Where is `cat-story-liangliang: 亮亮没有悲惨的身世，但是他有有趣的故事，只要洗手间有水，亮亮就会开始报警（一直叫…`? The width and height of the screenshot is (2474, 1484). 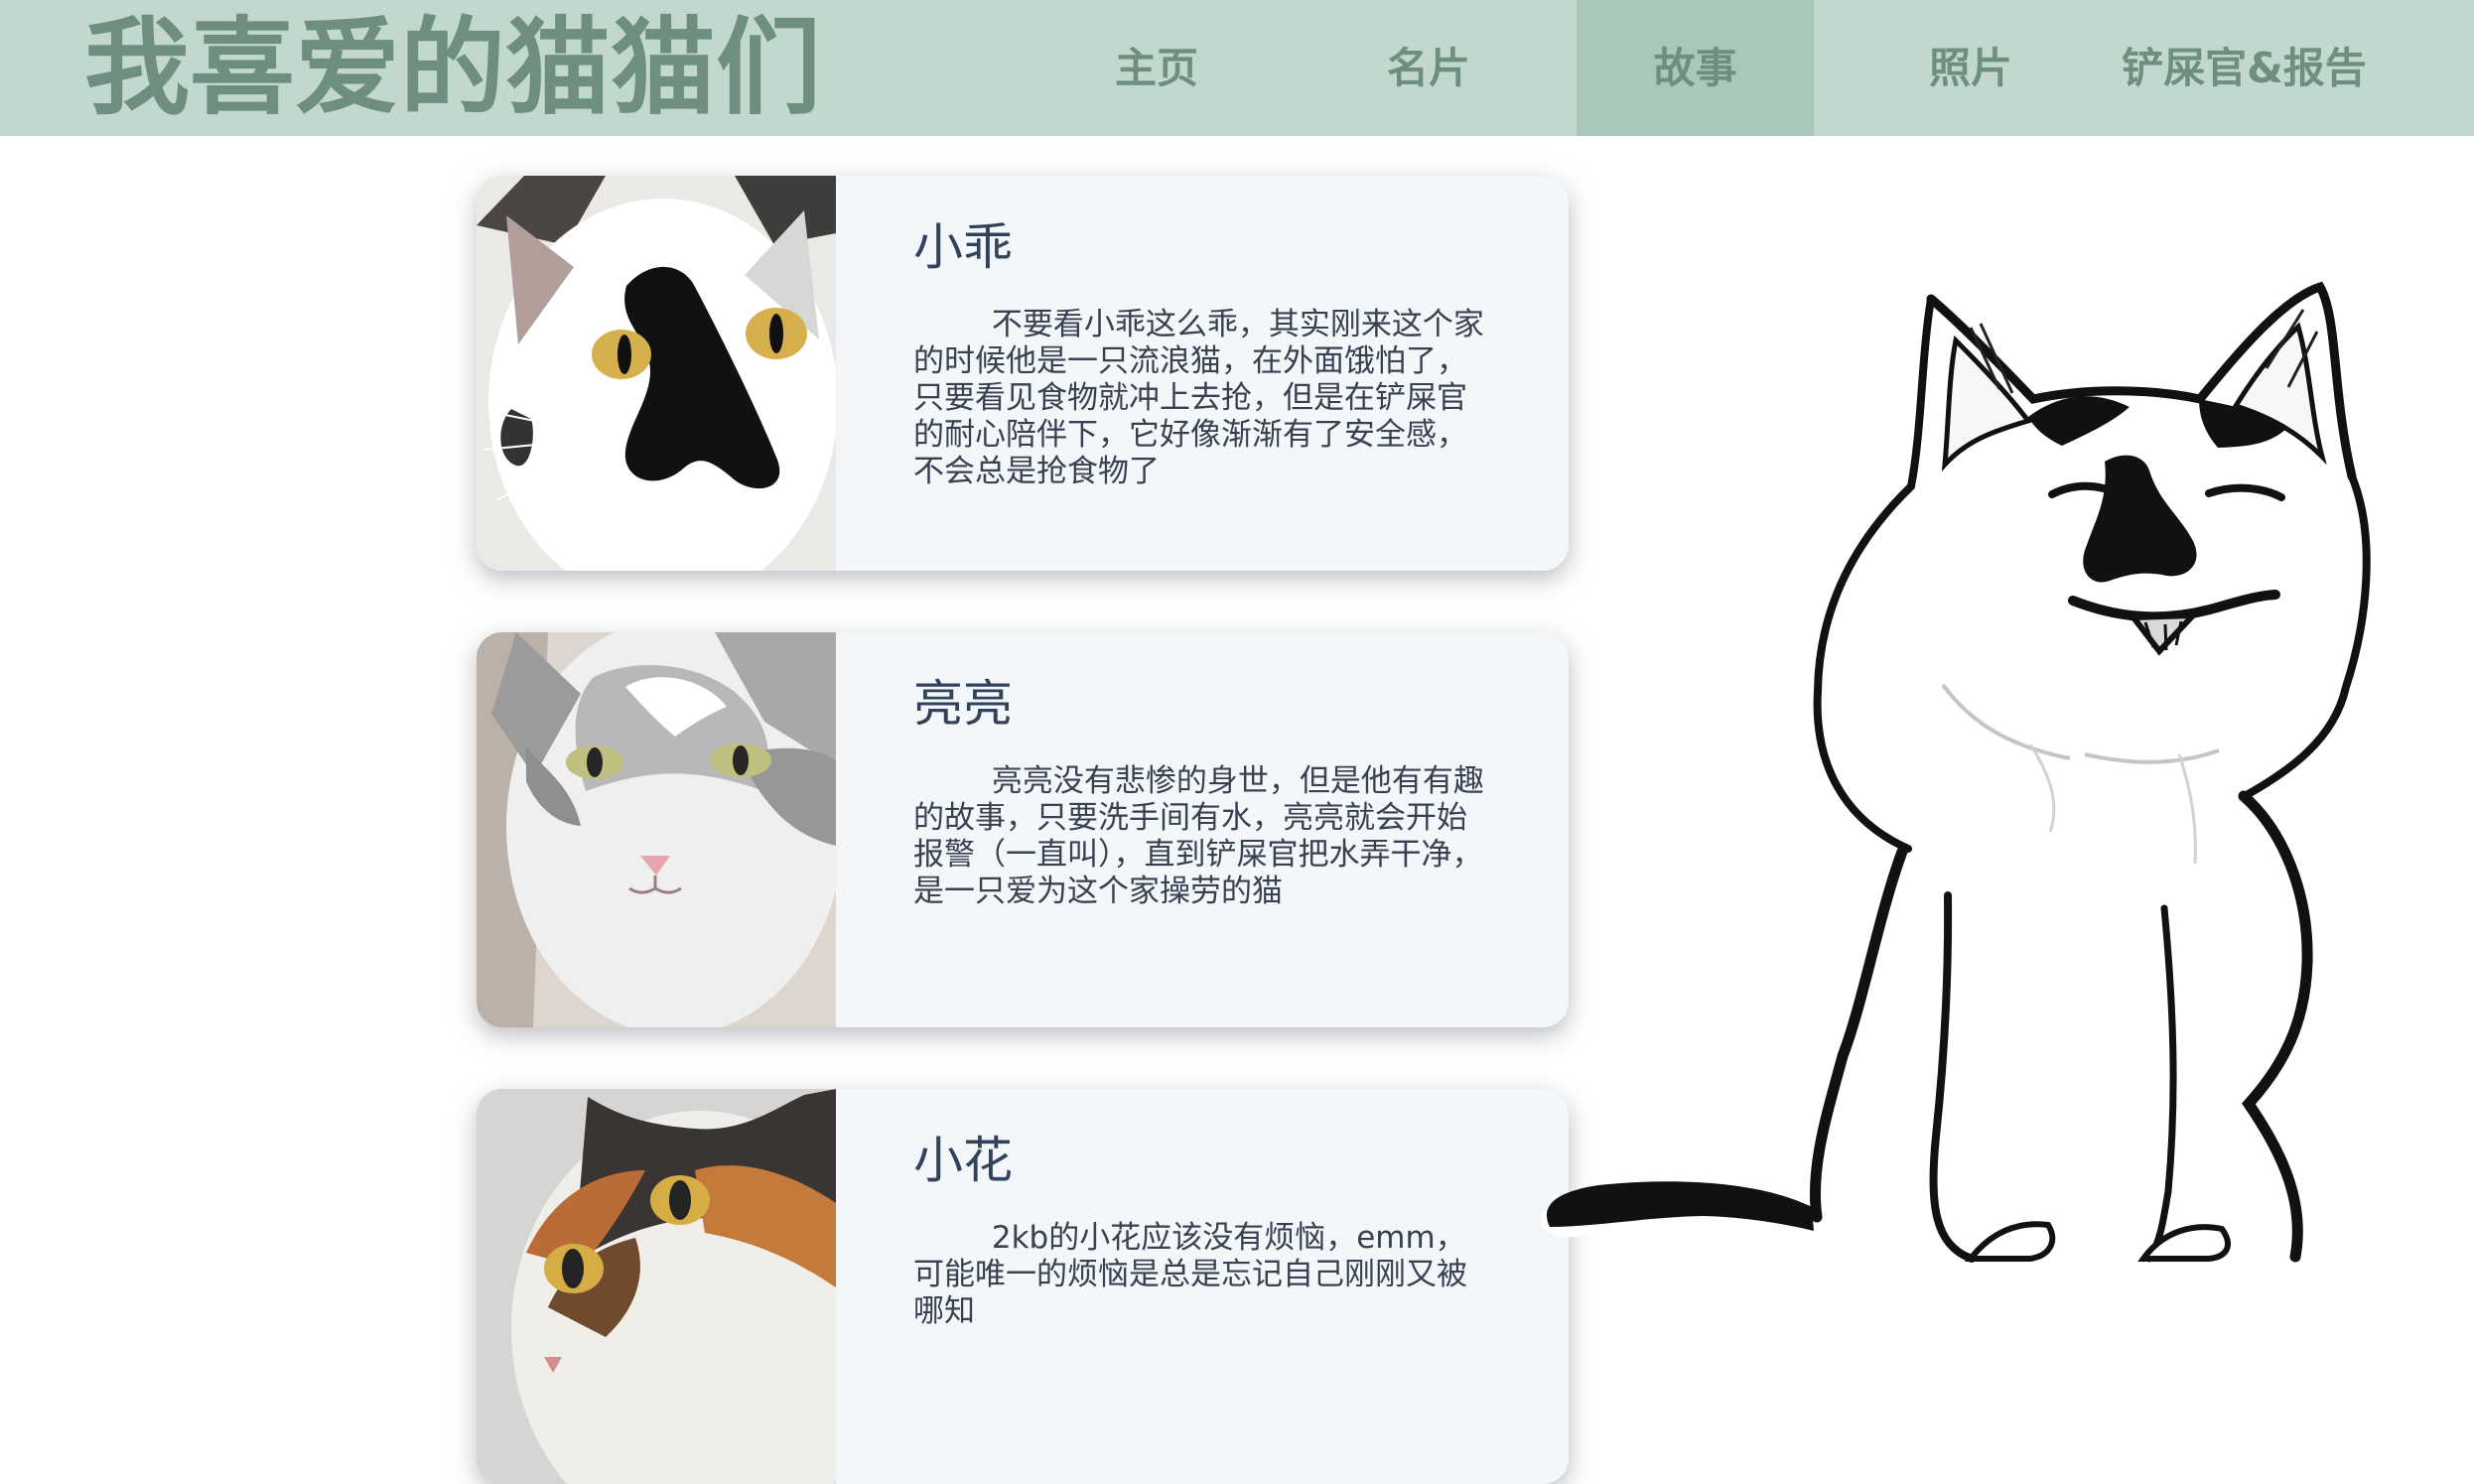
cat-story-liangliang: 亮亮没有悲惨的身世，但是他有有趣的故事，只要洗手间有水，亮亮就会开始报警（一直叫… is located at coordinates (1198, 836).